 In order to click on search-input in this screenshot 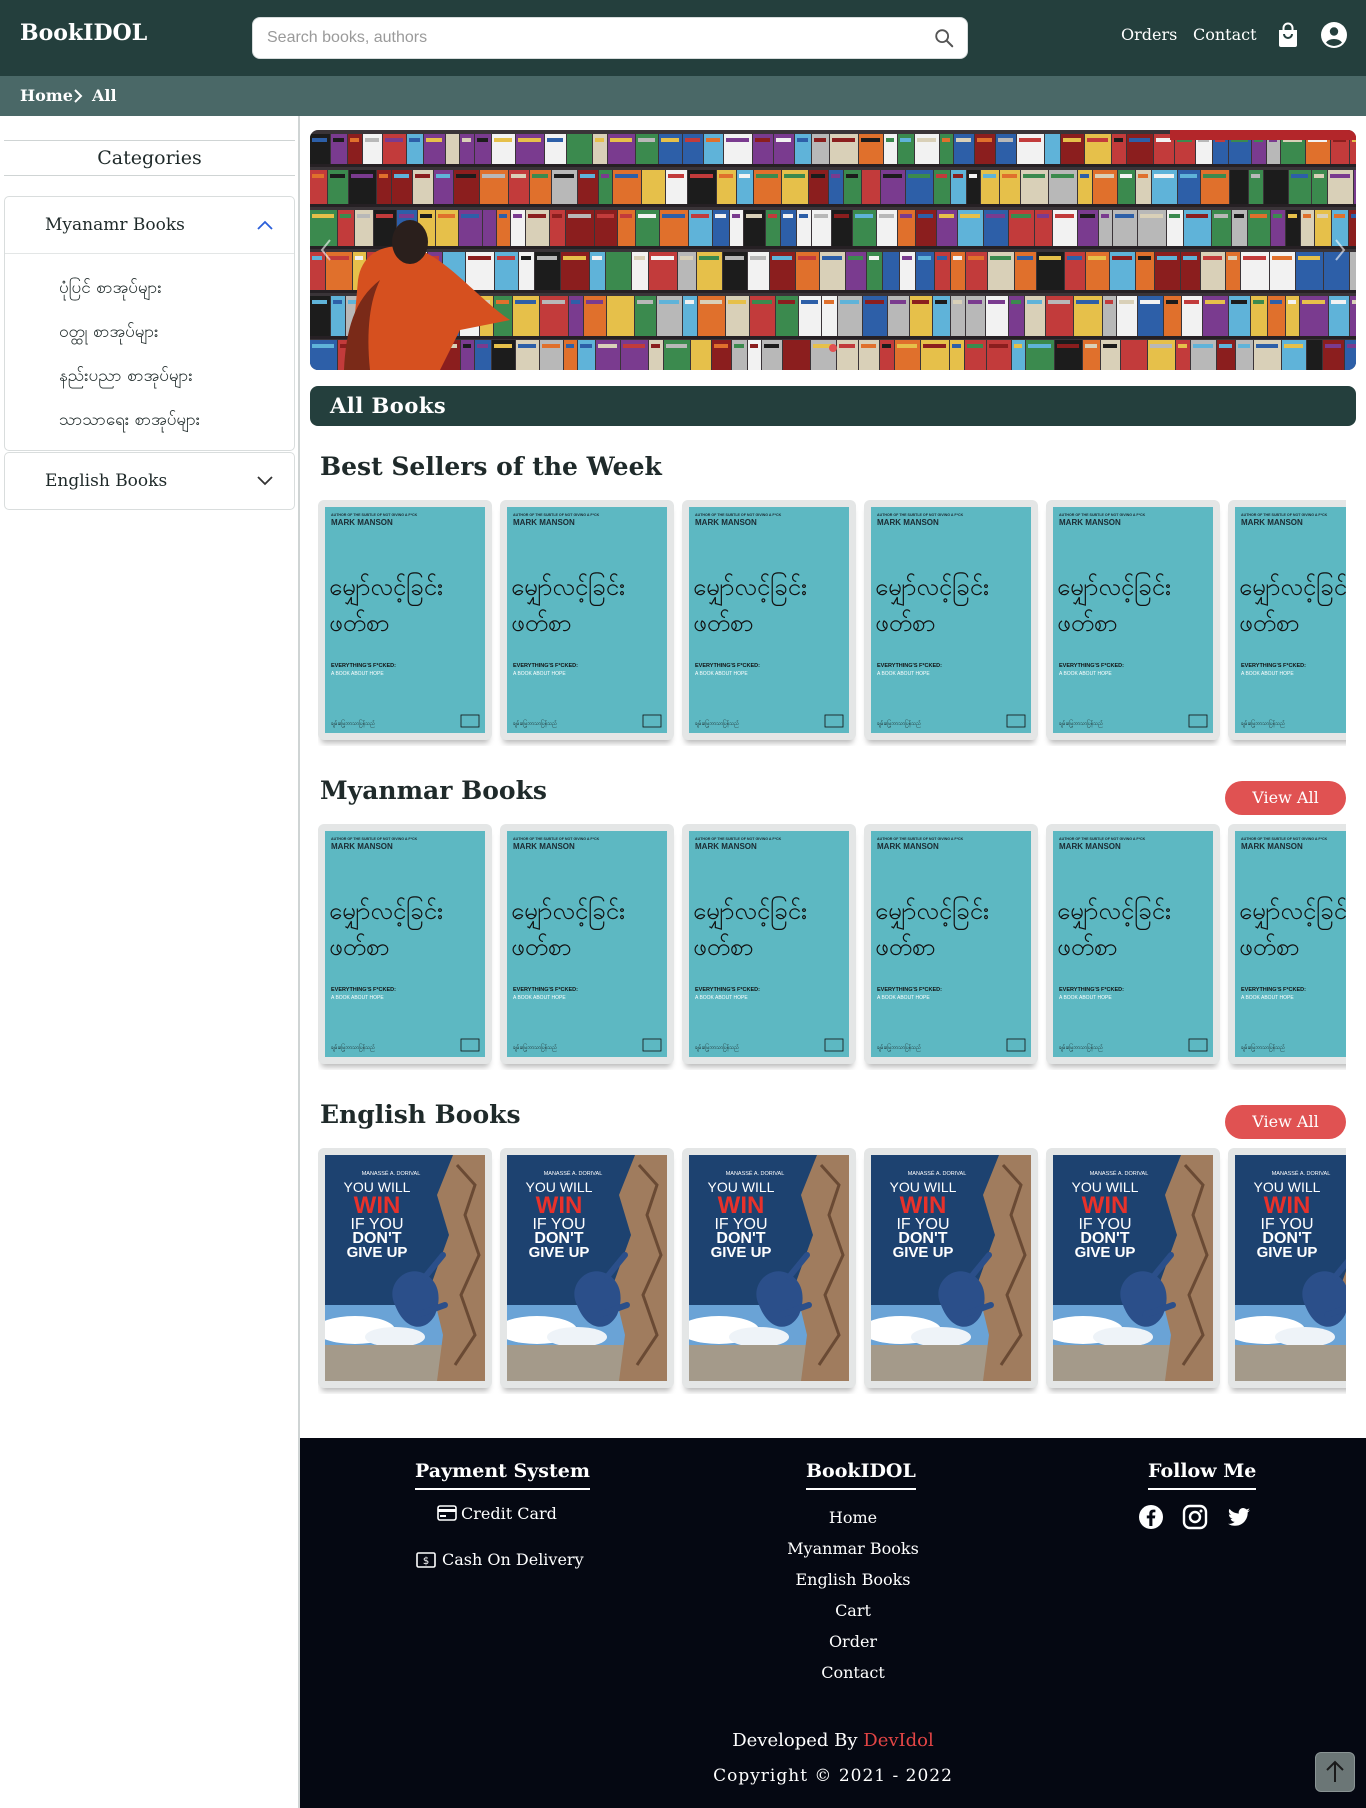, I will do `click(587, 38)`.